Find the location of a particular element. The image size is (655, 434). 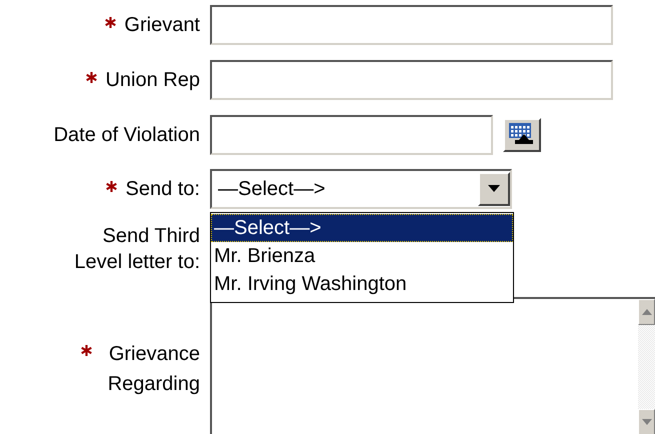

field-label: Date of Violation is located at coordinates (127, 135).